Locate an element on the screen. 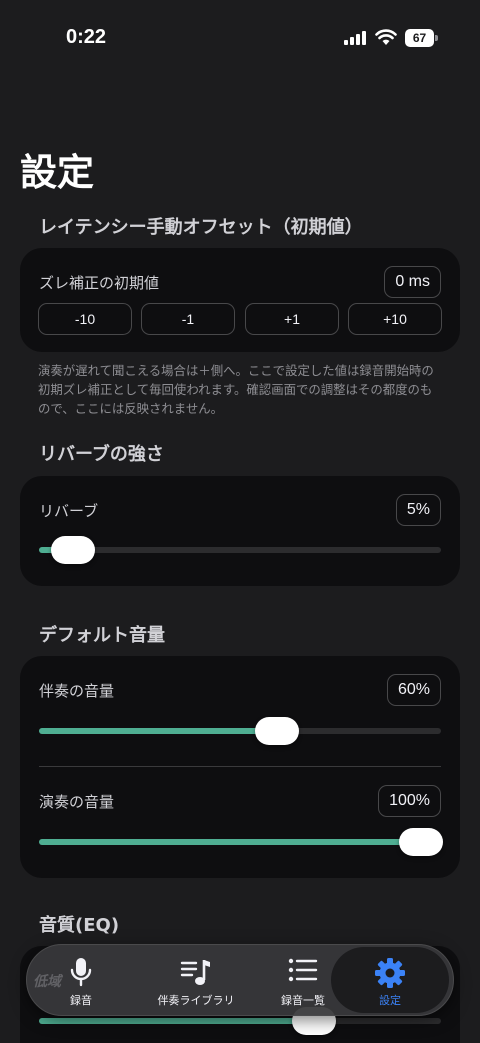  volume-section-title: デフォルト音量 is located at coordinates (102, 635).